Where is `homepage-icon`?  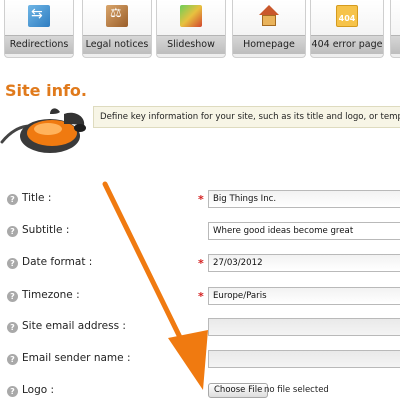 homepage-icon is located at coordinates (269, 16).